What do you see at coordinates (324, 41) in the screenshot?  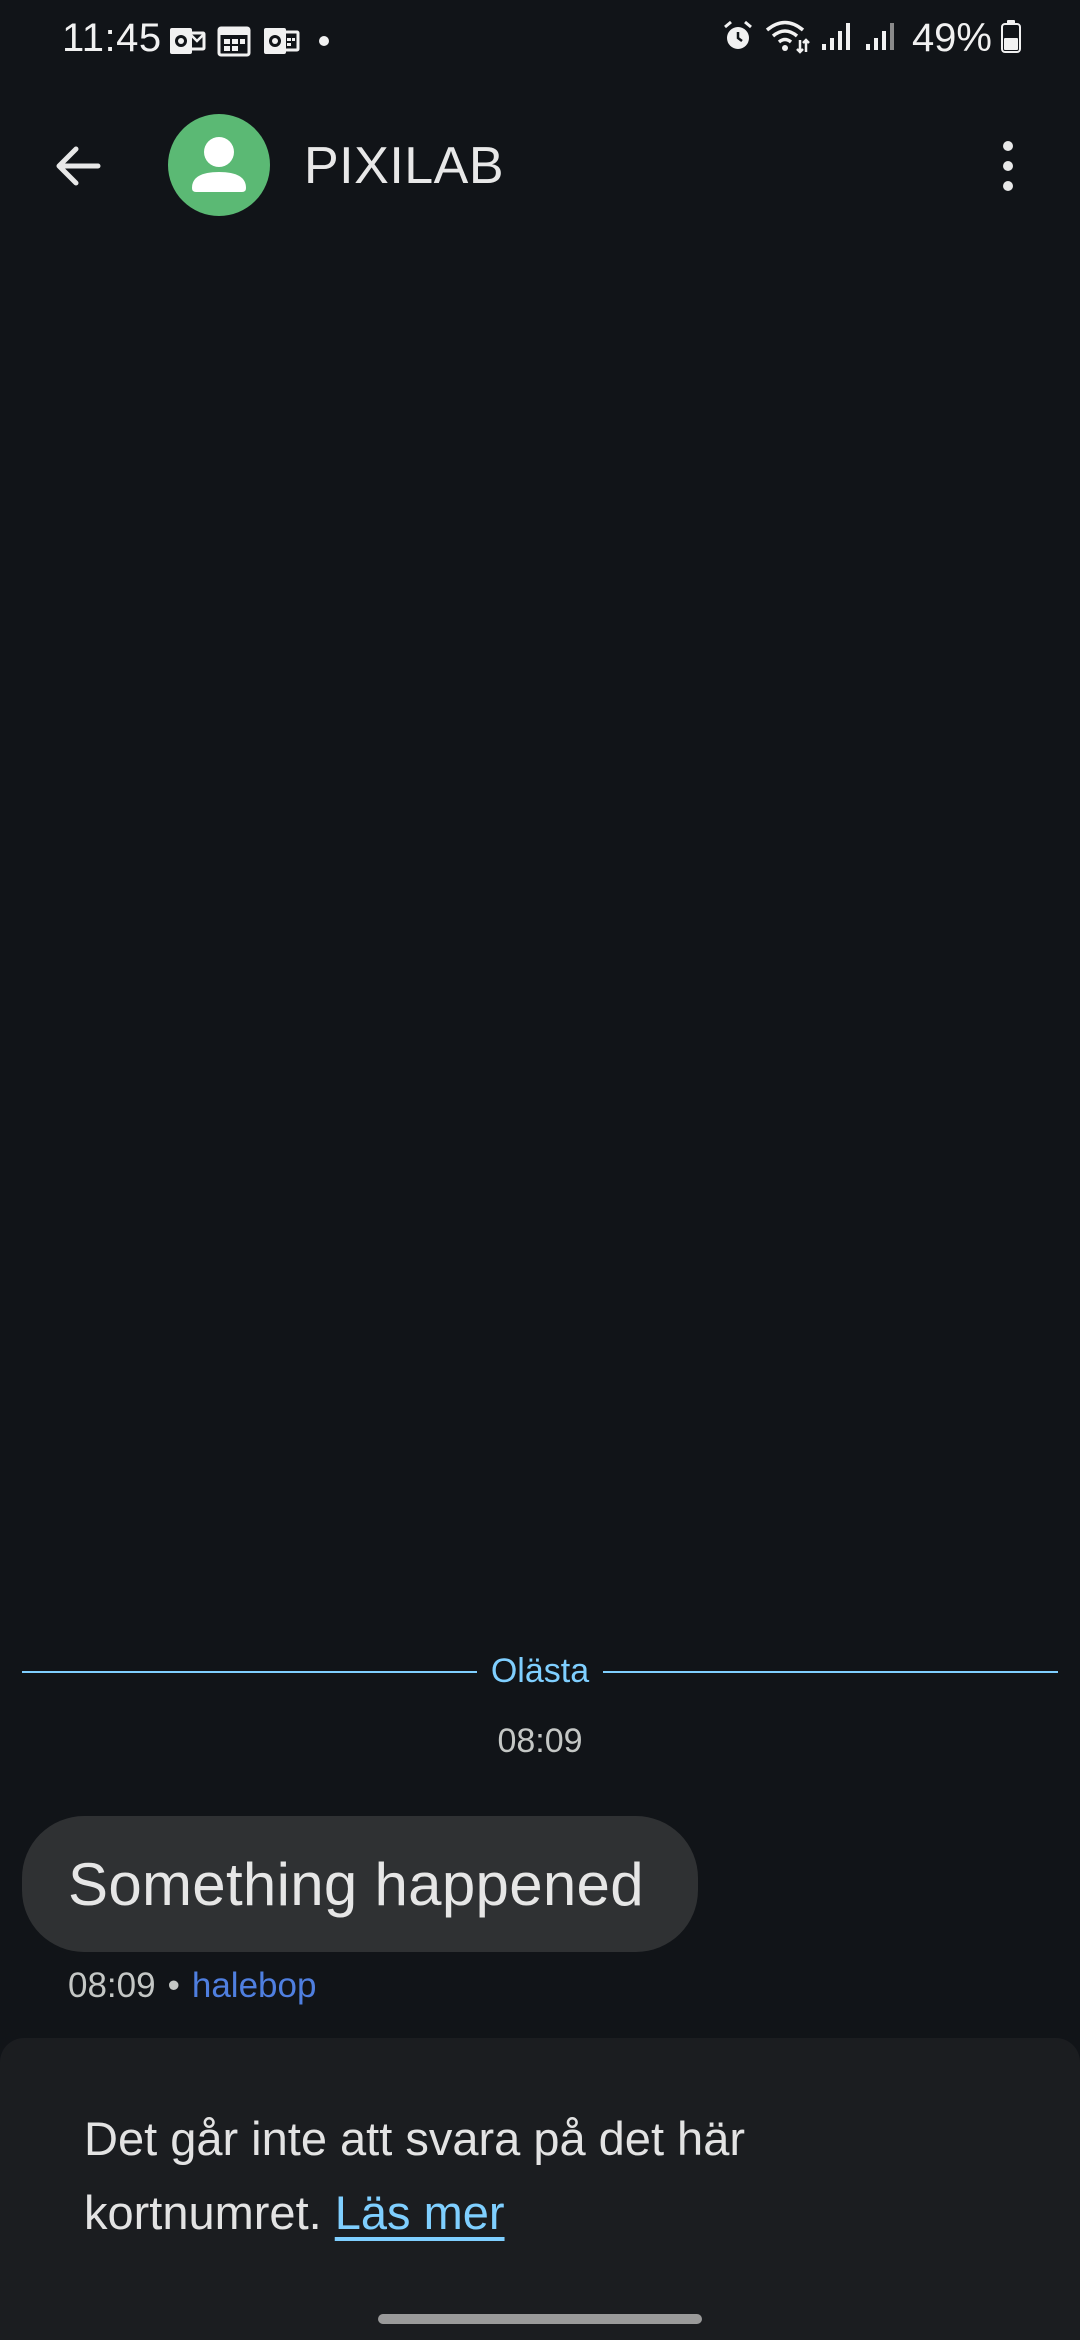 I see `notification-dot-icon` at bounding box center [324, 41].